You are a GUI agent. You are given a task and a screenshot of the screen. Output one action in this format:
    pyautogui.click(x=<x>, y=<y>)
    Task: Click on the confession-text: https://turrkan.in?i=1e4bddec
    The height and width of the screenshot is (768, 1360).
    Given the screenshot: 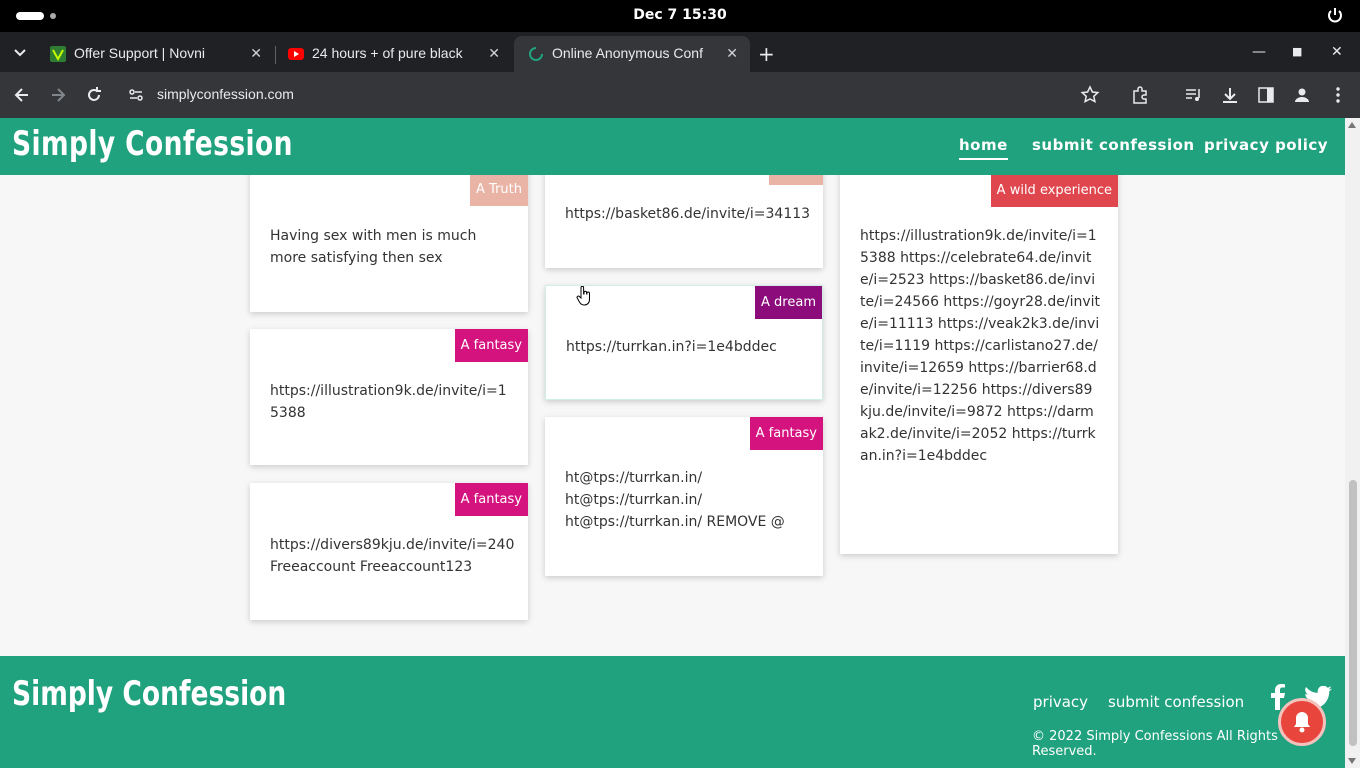 What is the action you would take?
    pyautogui.click(x=671, y=347)
    